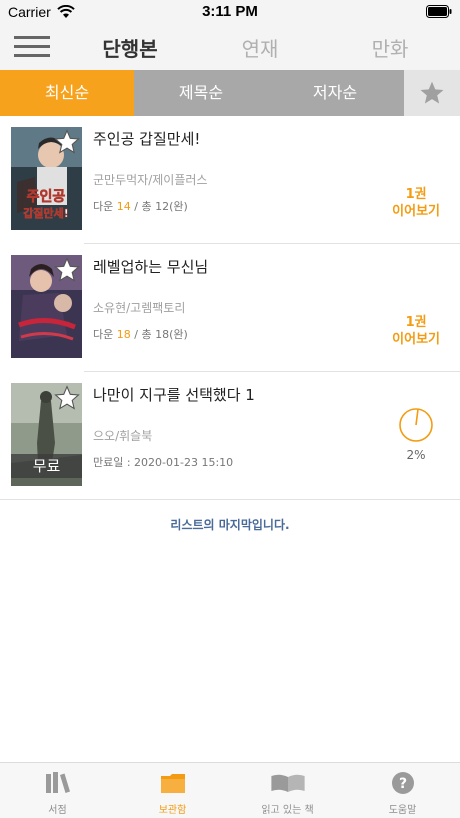 Image resolution: width=460 pixels, height=818 pixels. I want to click on downloaded-count: 18, so click(123, 334).